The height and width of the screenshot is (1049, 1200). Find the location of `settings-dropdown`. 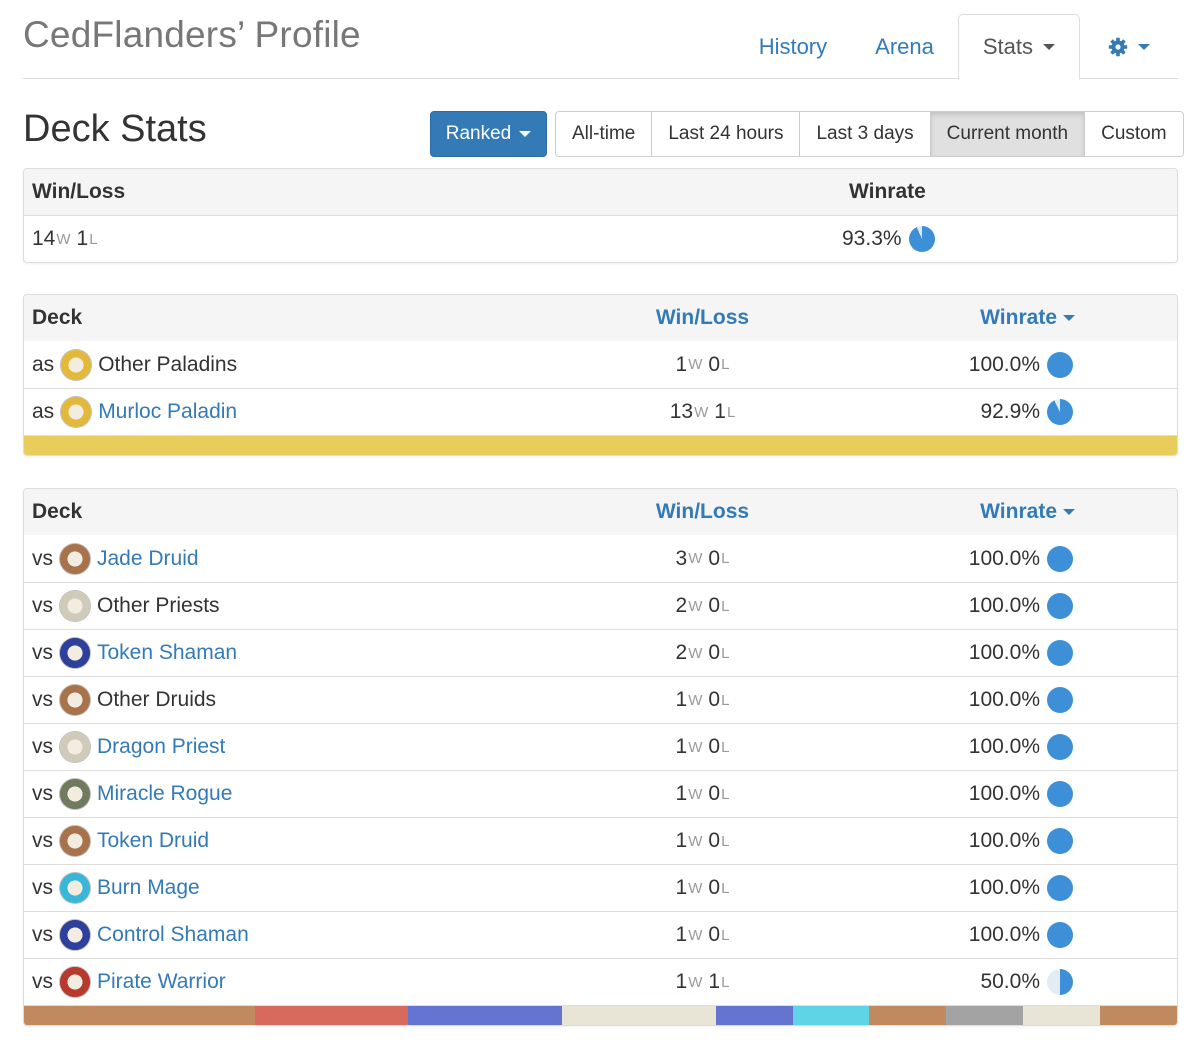

settings-dropdown is located at coordinates (1129, 46).